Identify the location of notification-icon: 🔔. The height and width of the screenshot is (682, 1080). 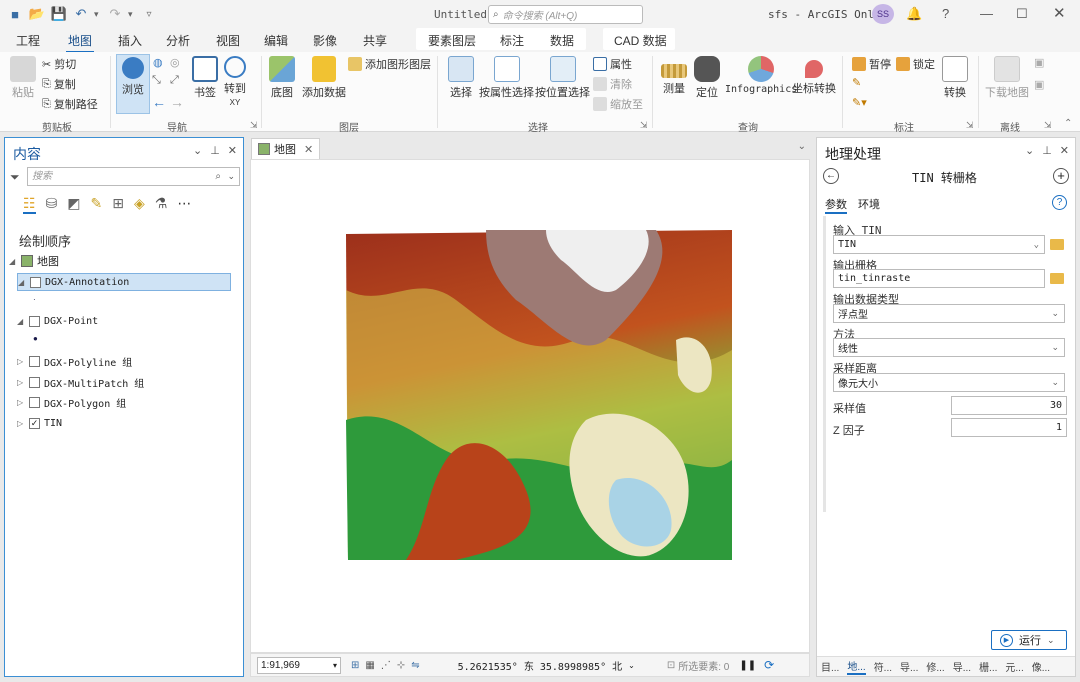
(914, 14).